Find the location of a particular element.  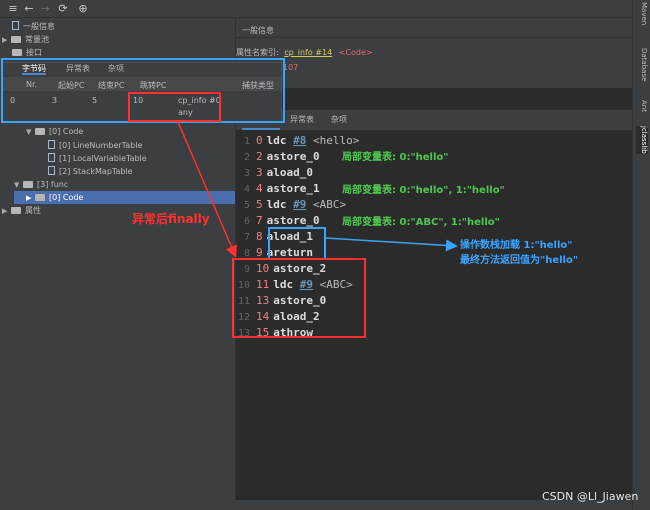

tab-database: Database is located at coordinates (642, 64).